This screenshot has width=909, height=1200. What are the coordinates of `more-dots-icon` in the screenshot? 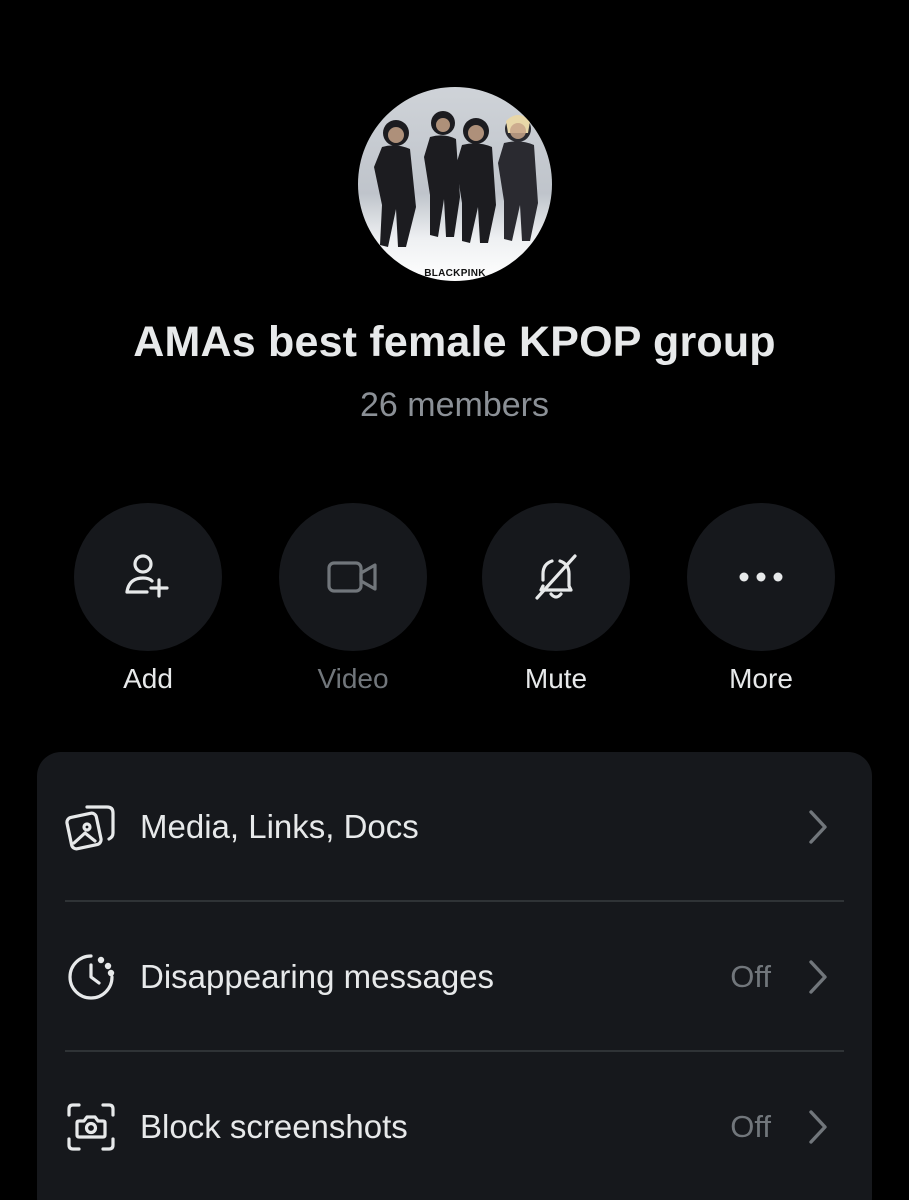 It's located at (761, 577).